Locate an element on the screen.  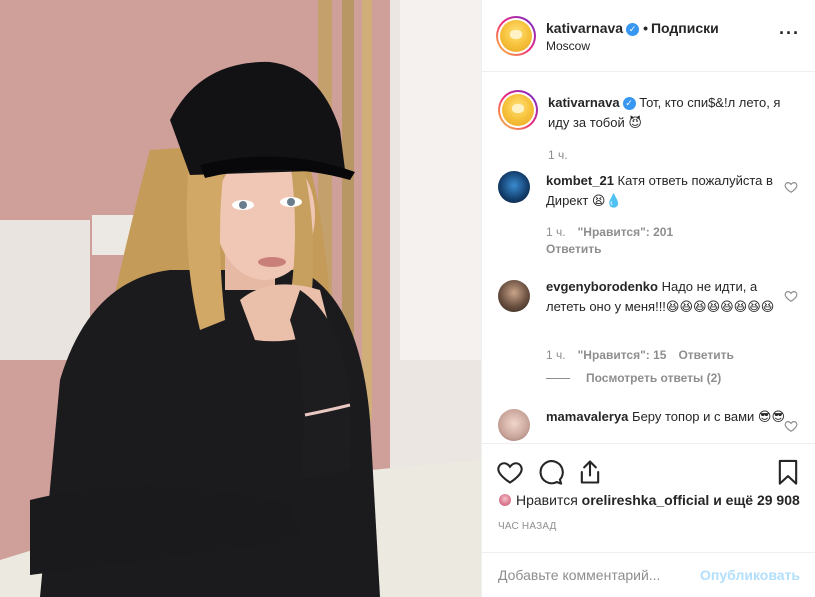
view-replies-button: Посмотреть ответы (2) is located at coordinates (633, 378).